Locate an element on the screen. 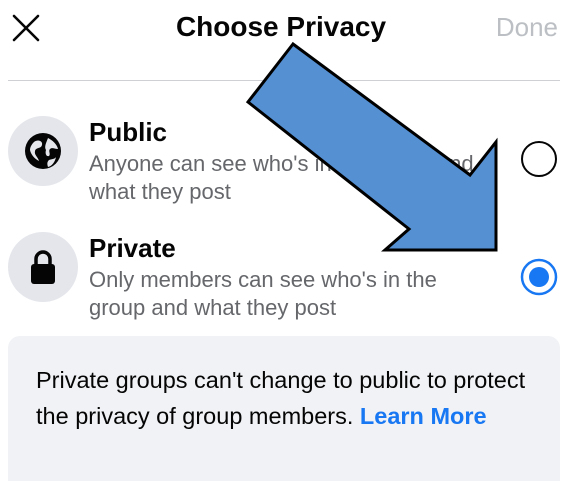  header-divider is located at coordinates (284, 80).